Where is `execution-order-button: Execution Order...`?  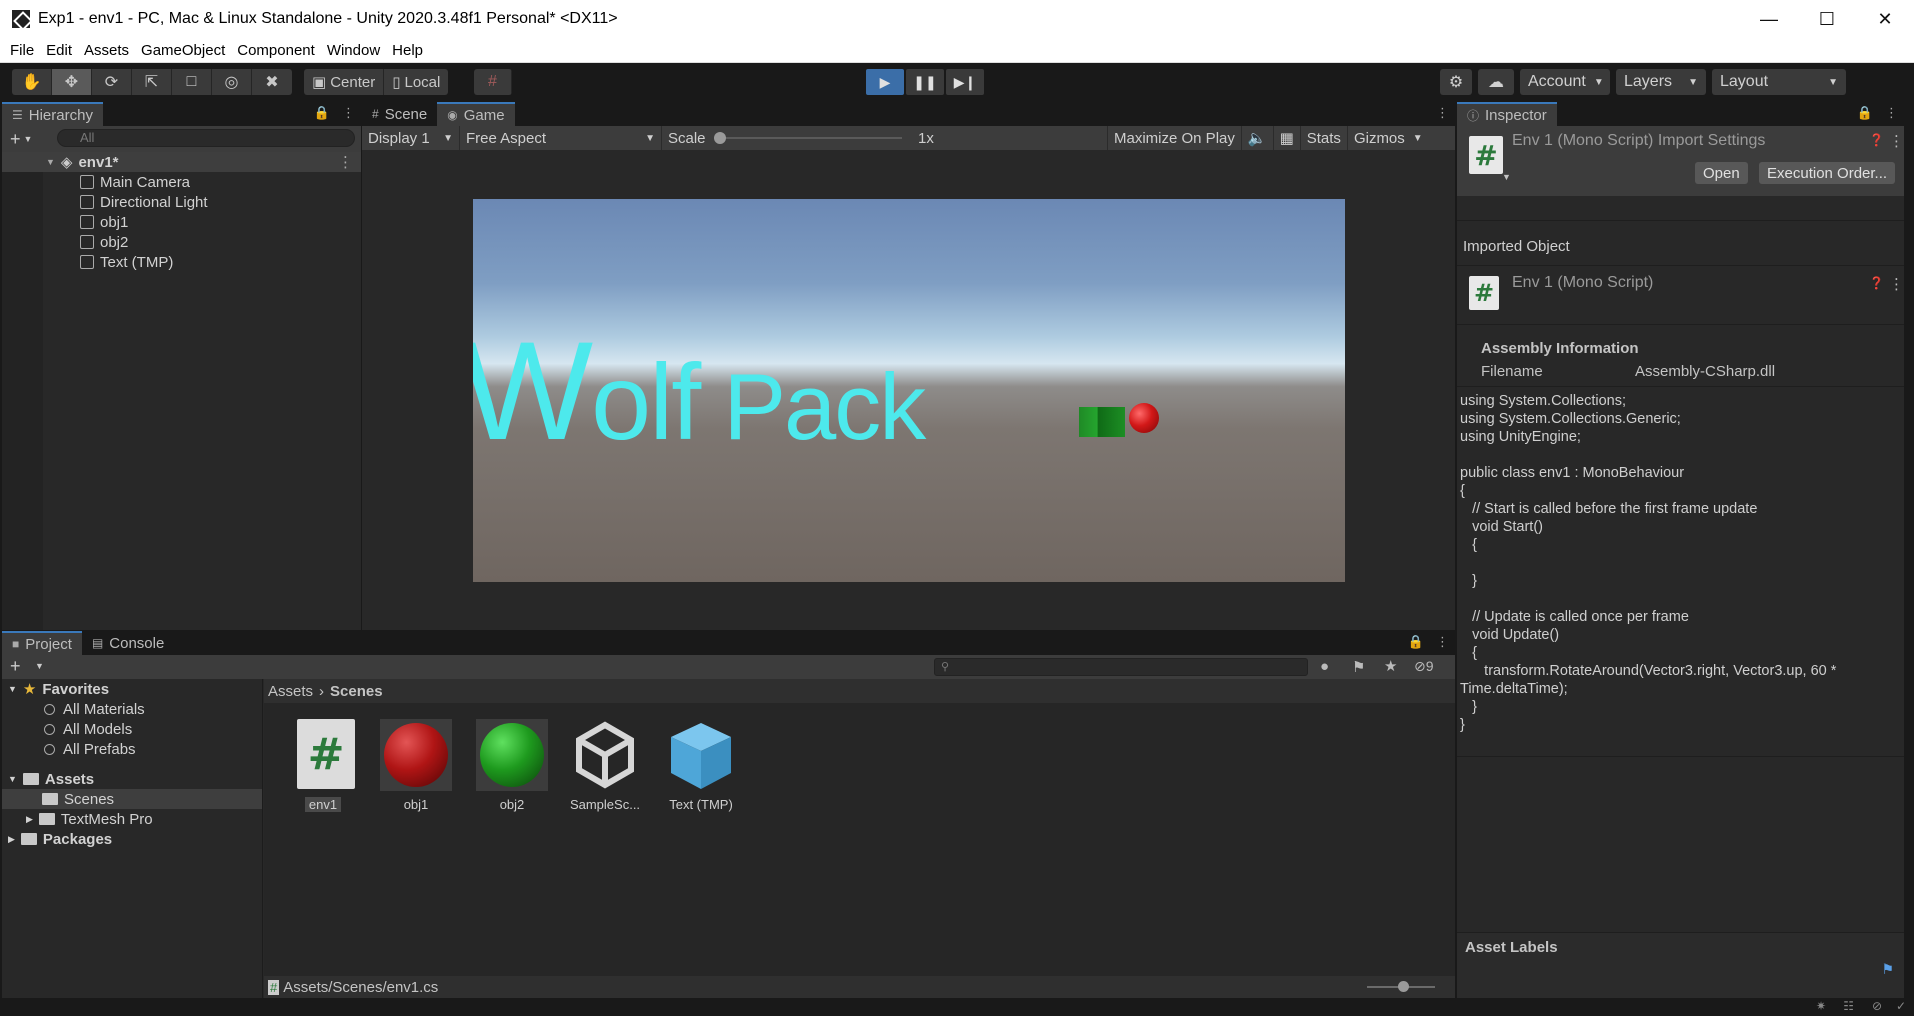
execution-order-button: Execution Order... is located at coordinates (1827, 173).